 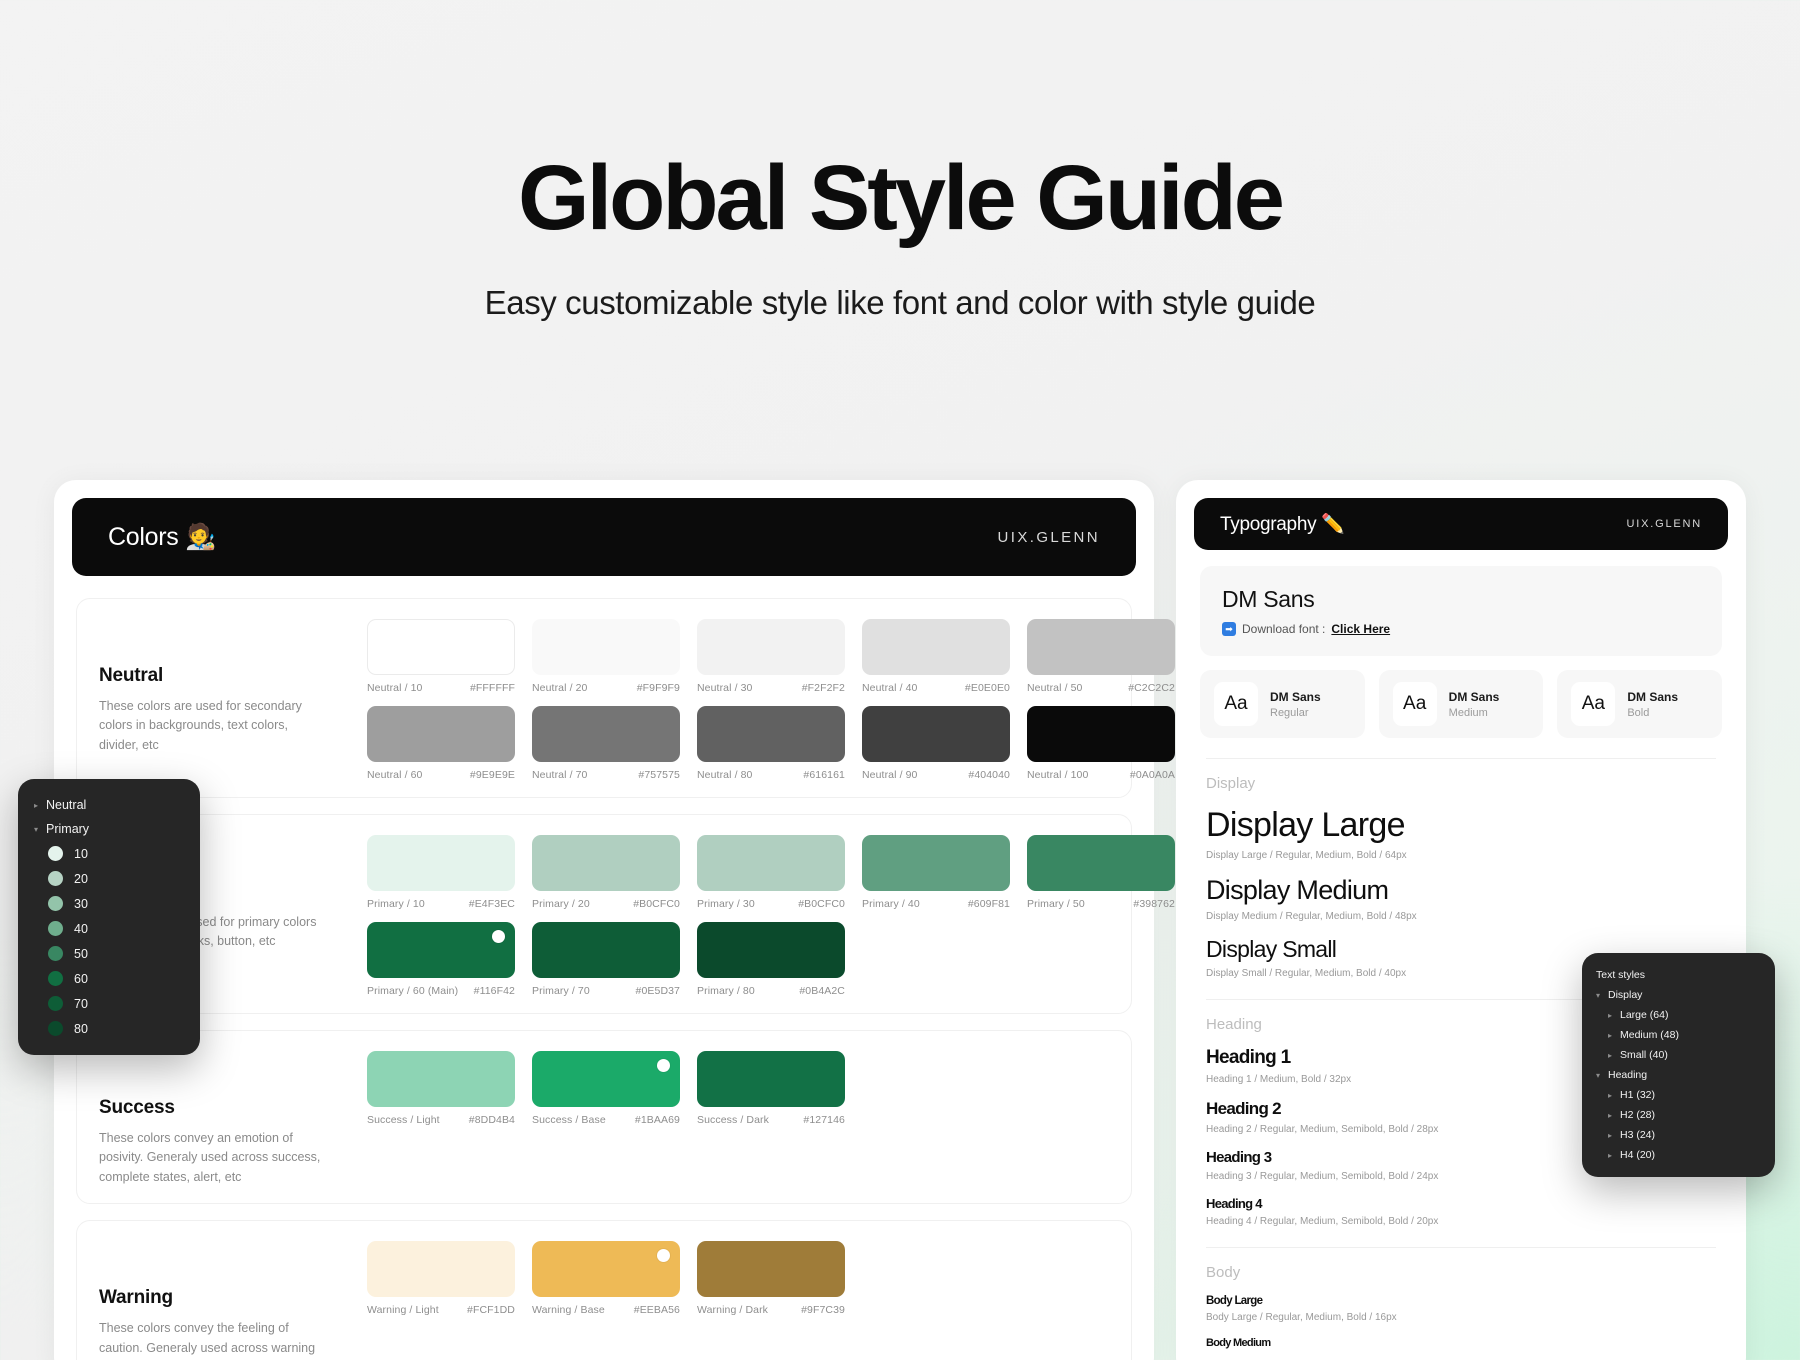 I want to click on layer-color-item: 40, so click(x=109, y=928).